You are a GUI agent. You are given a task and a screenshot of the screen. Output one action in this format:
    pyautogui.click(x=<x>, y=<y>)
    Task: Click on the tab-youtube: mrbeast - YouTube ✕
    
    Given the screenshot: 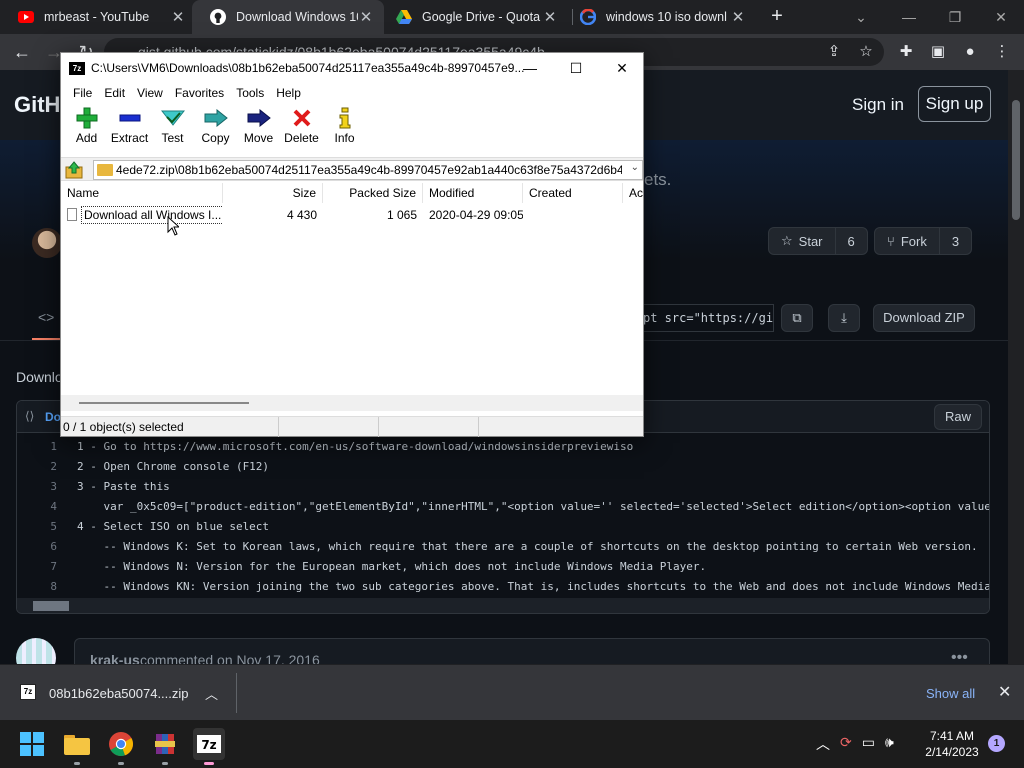 What is the action you would take?
    pyautogui.click(x=98, y=17)
    